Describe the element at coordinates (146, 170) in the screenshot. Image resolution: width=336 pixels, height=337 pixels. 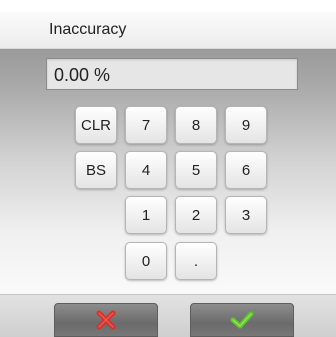
I see `key-4-button: 4` at that location.